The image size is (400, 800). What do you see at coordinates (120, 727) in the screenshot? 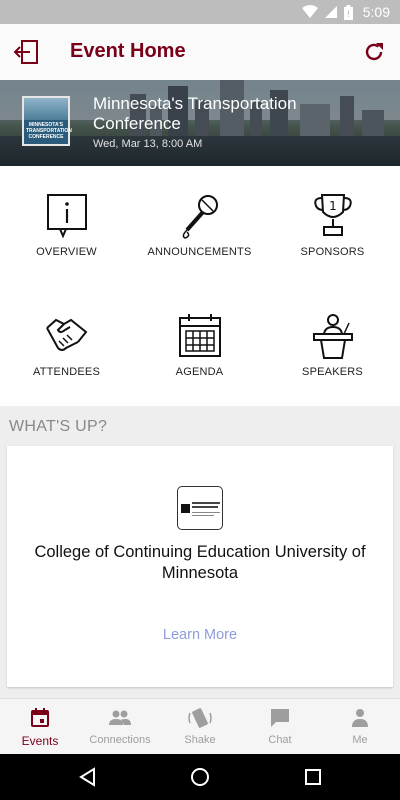
I see `nav-connections: Connections` at bounding box center [120, 727].